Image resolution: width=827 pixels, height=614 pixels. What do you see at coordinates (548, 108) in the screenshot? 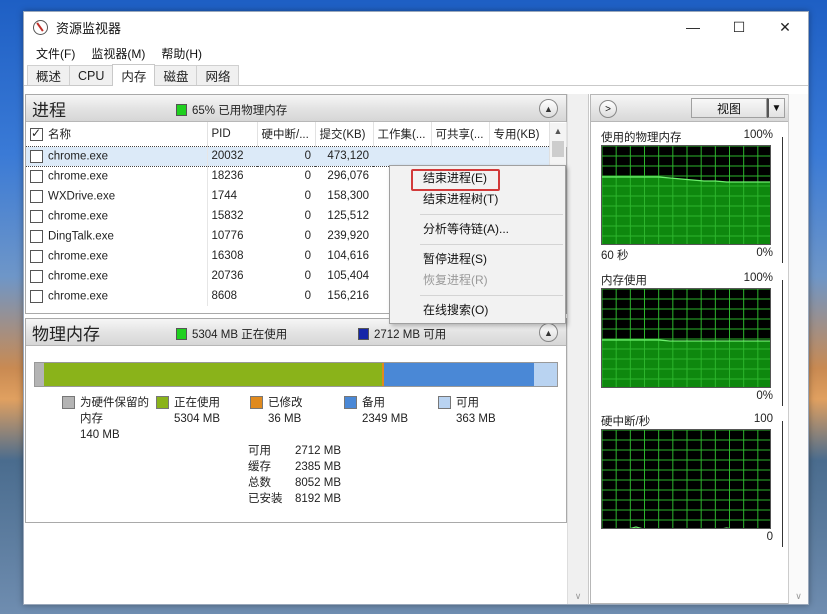
I see `collapse-processes-button: ▲` at bounding box center [548, 108].